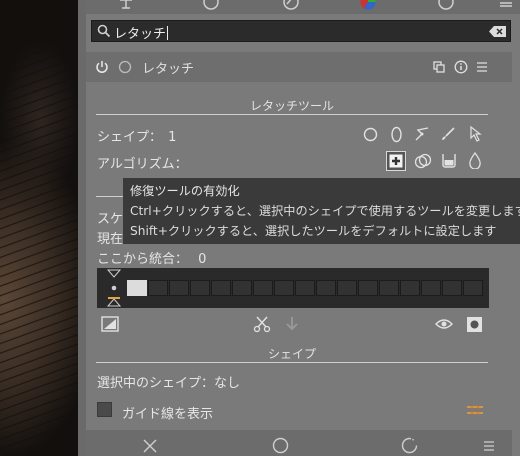 The image size is (520, 456). Describe the element at coordinates (143, 259) in the screenshot. I see `merge-from-label: ここから統合：` at that location.